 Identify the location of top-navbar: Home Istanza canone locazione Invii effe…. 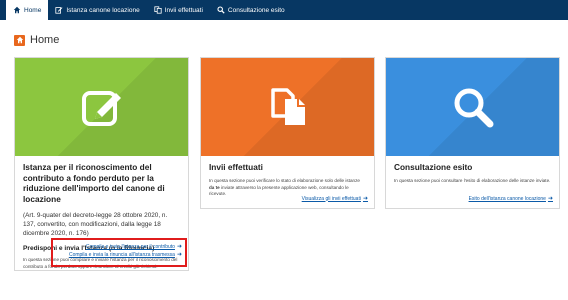
(284, 10).